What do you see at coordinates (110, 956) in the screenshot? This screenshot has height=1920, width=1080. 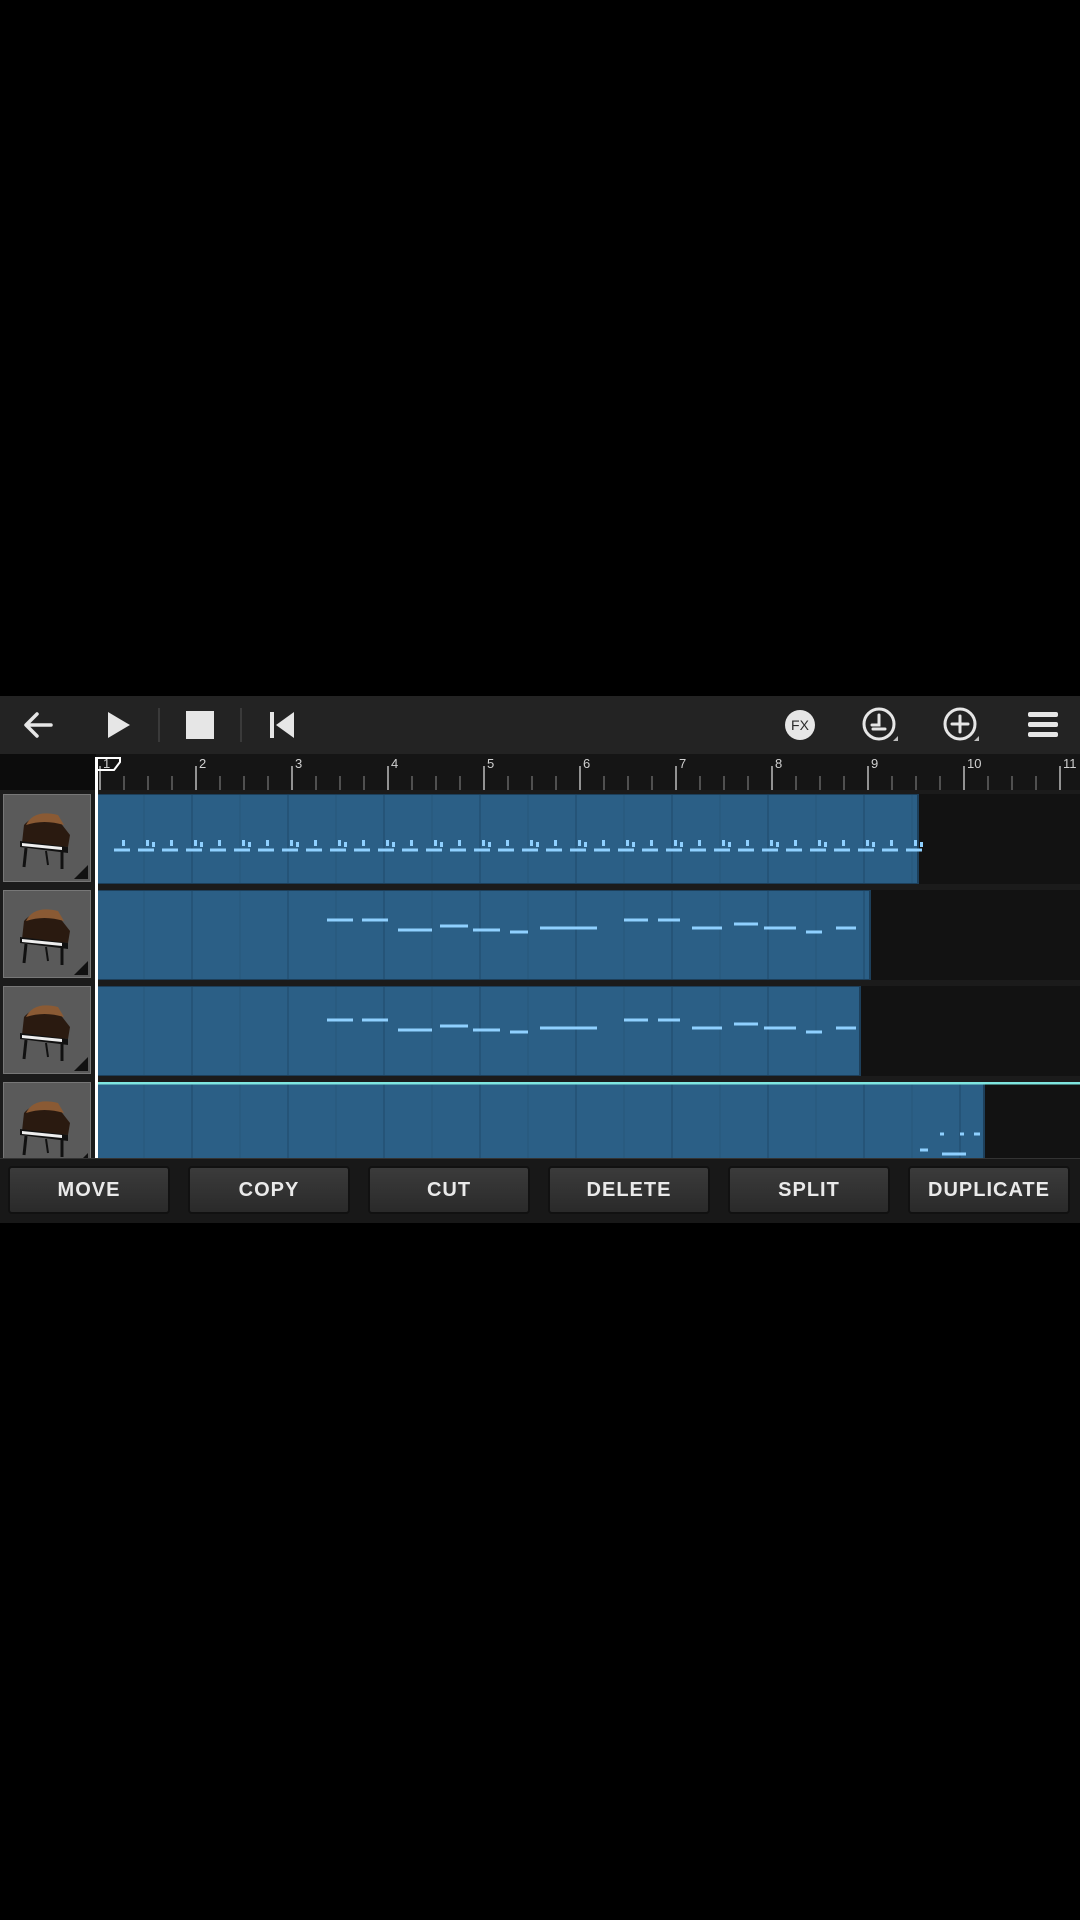 I see `playhead` at bounding box center [110, 956].